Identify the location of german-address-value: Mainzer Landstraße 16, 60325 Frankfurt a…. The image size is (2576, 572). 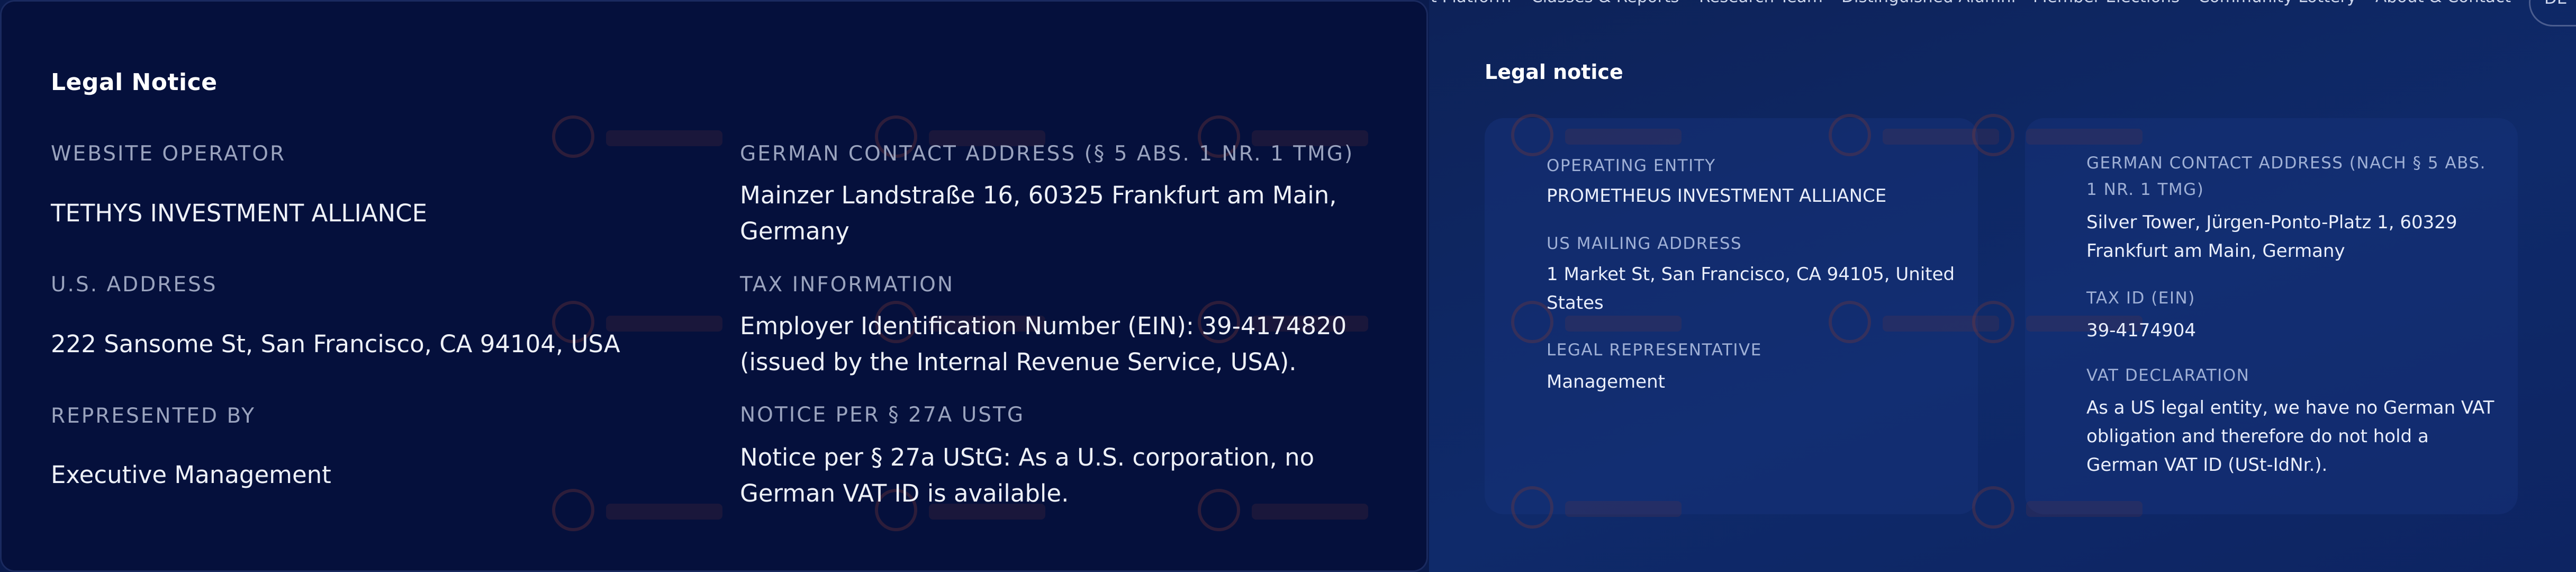
(1038, 213).